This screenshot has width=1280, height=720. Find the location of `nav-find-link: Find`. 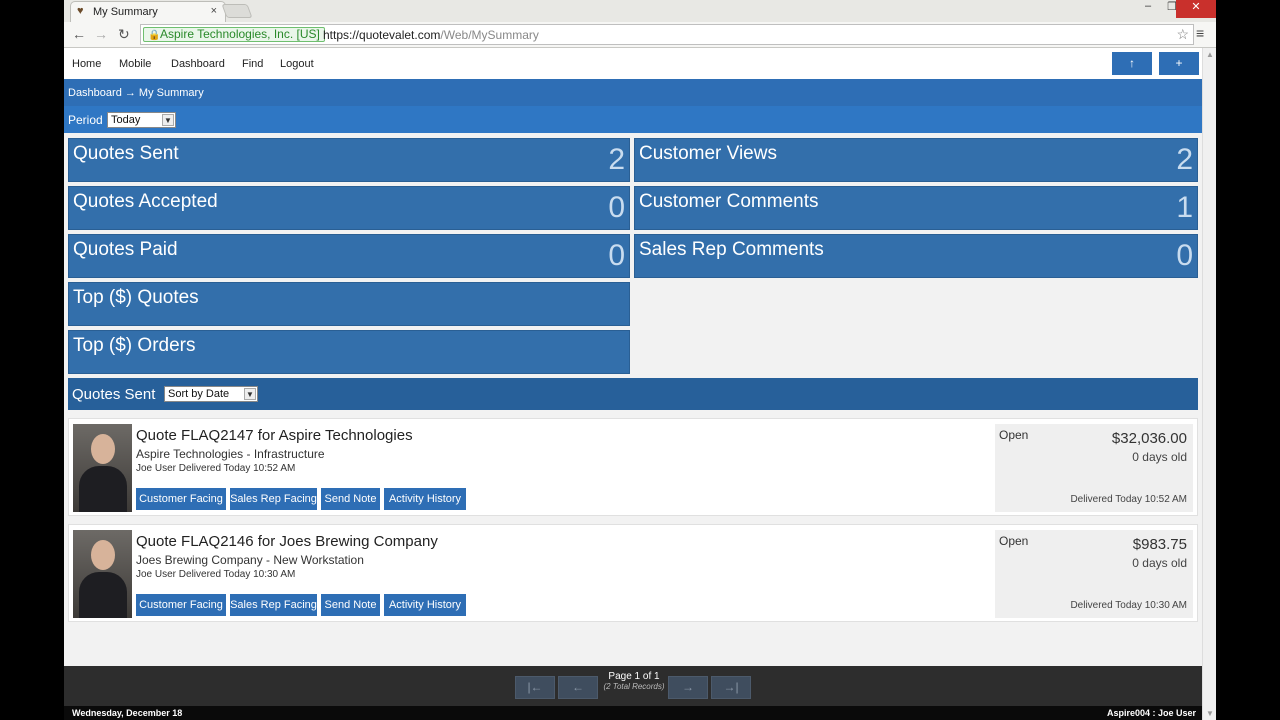

nav-find-link: Find is located at coordinates (252, 64).